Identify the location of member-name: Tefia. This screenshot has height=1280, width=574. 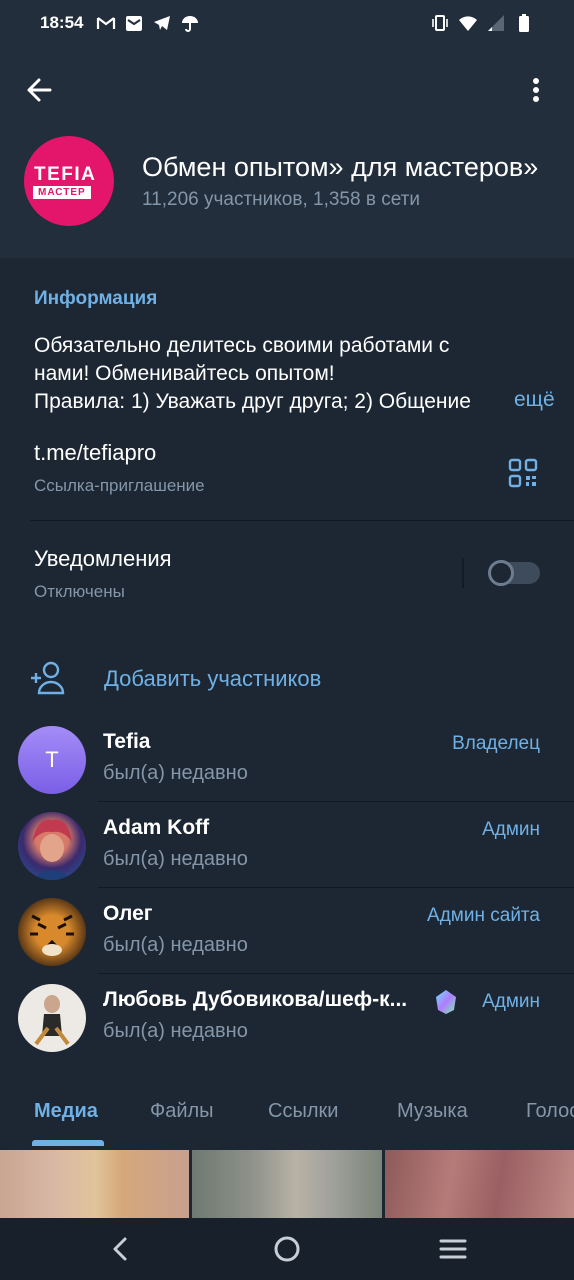
(127, 741).